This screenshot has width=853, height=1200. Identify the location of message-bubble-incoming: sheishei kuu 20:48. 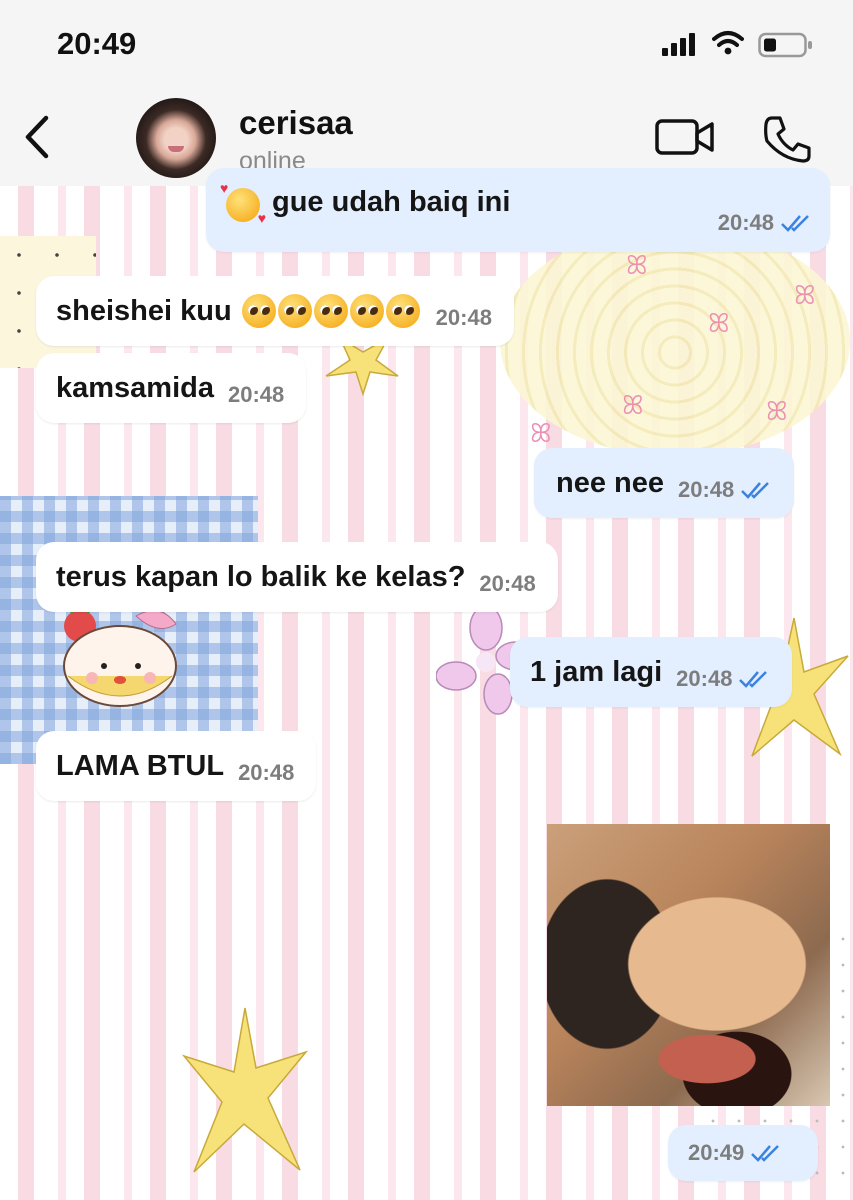
(275, 311).